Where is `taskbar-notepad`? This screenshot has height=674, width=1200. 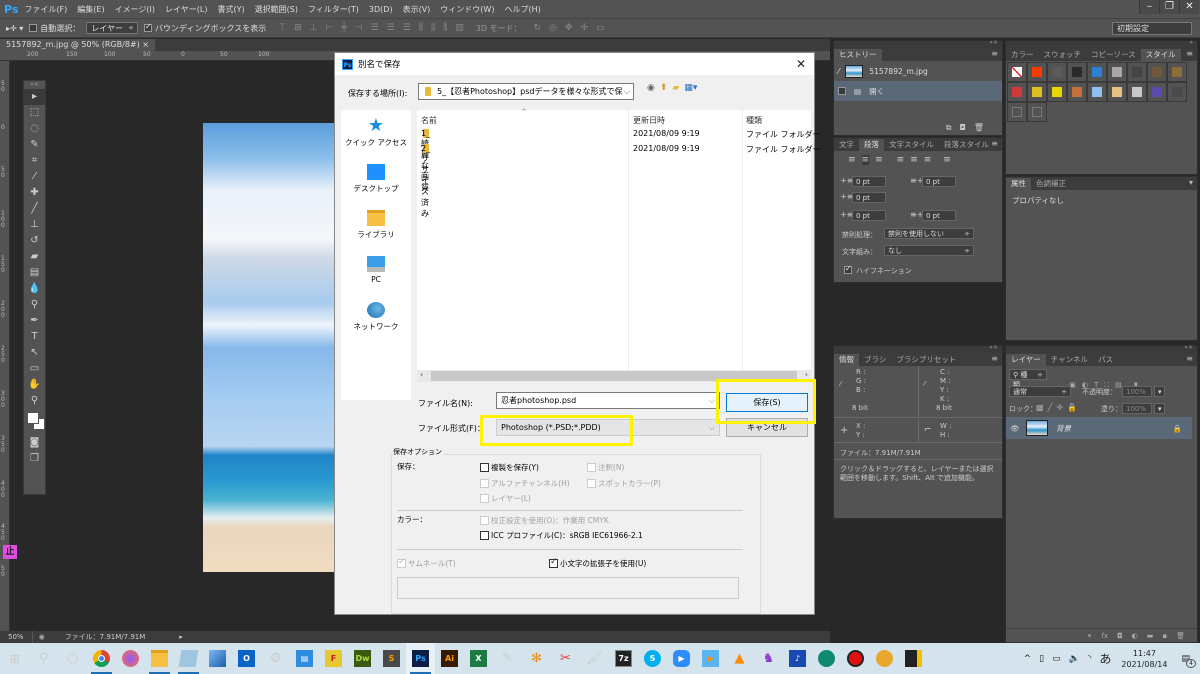 taskbar-notepad is located at coordinates (188, 658).